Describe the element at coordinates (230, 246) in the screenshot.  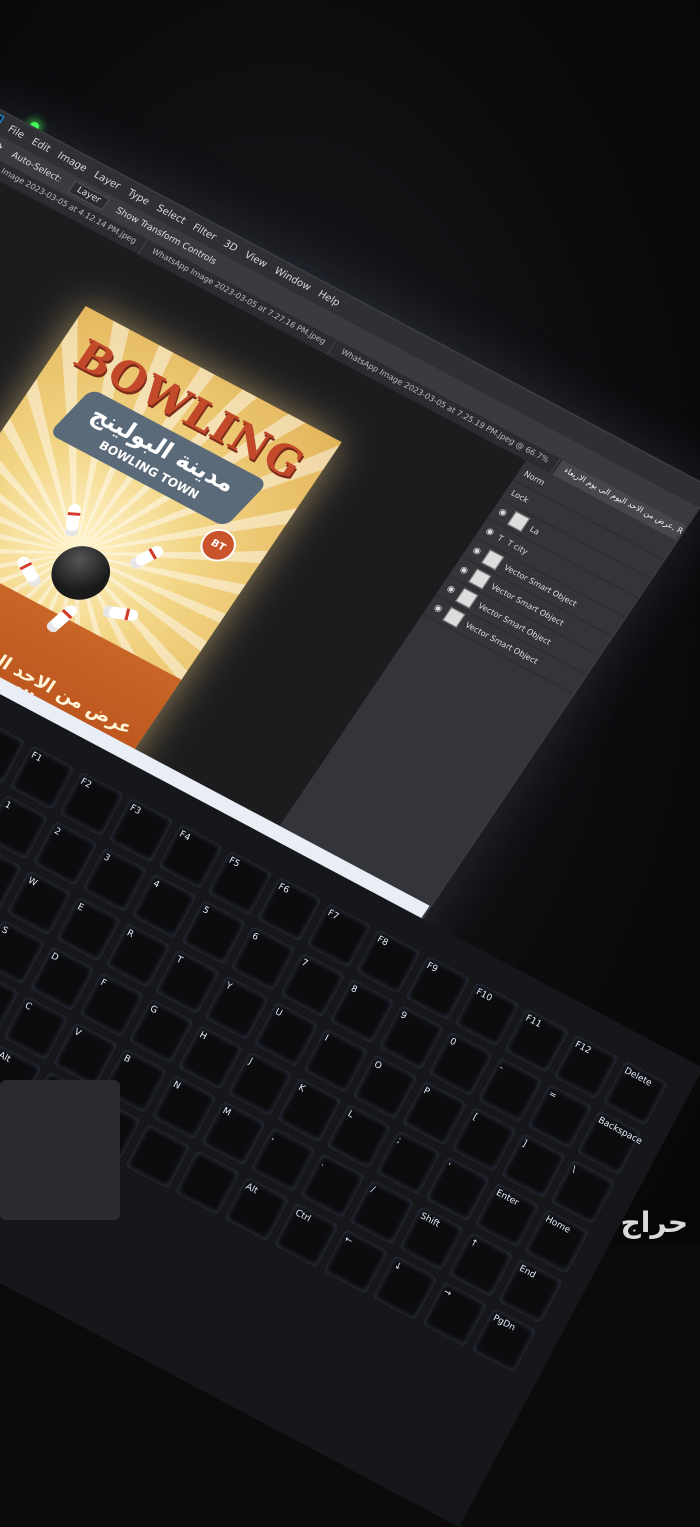
I see `menu-item-3d: 3D` at that location.